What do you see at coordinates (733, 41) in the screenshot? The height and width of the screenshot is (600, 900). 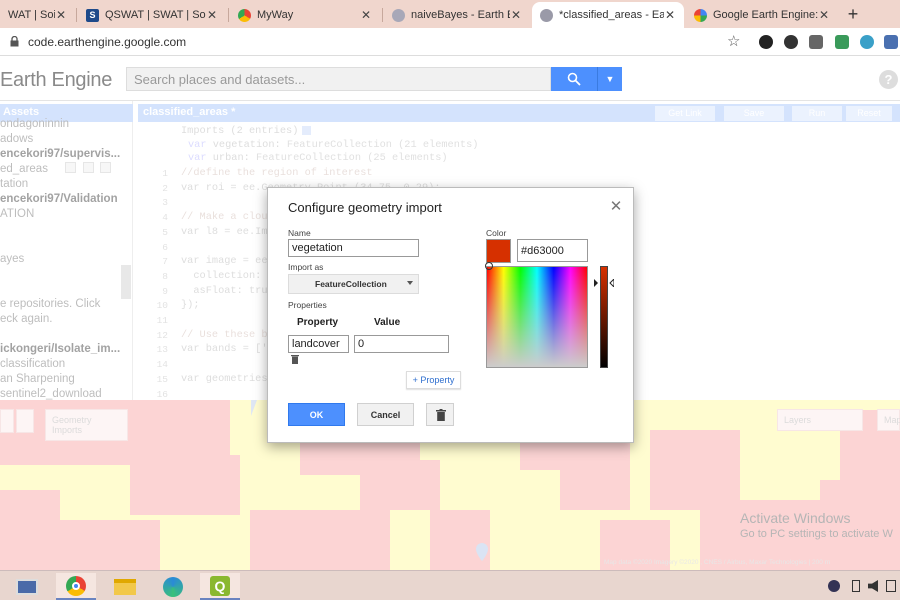 I see `bookmark-star-icon: ☆` at bounding box center [733, 41].